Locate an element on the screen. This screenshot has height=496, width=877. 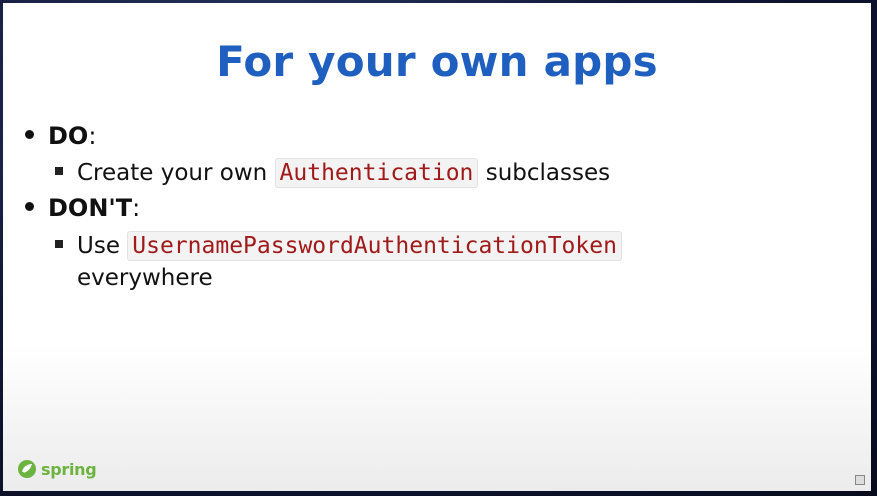
code-username-password-token: UsernamePasswordAuthenticationToken is located at coordinates (374, 246).